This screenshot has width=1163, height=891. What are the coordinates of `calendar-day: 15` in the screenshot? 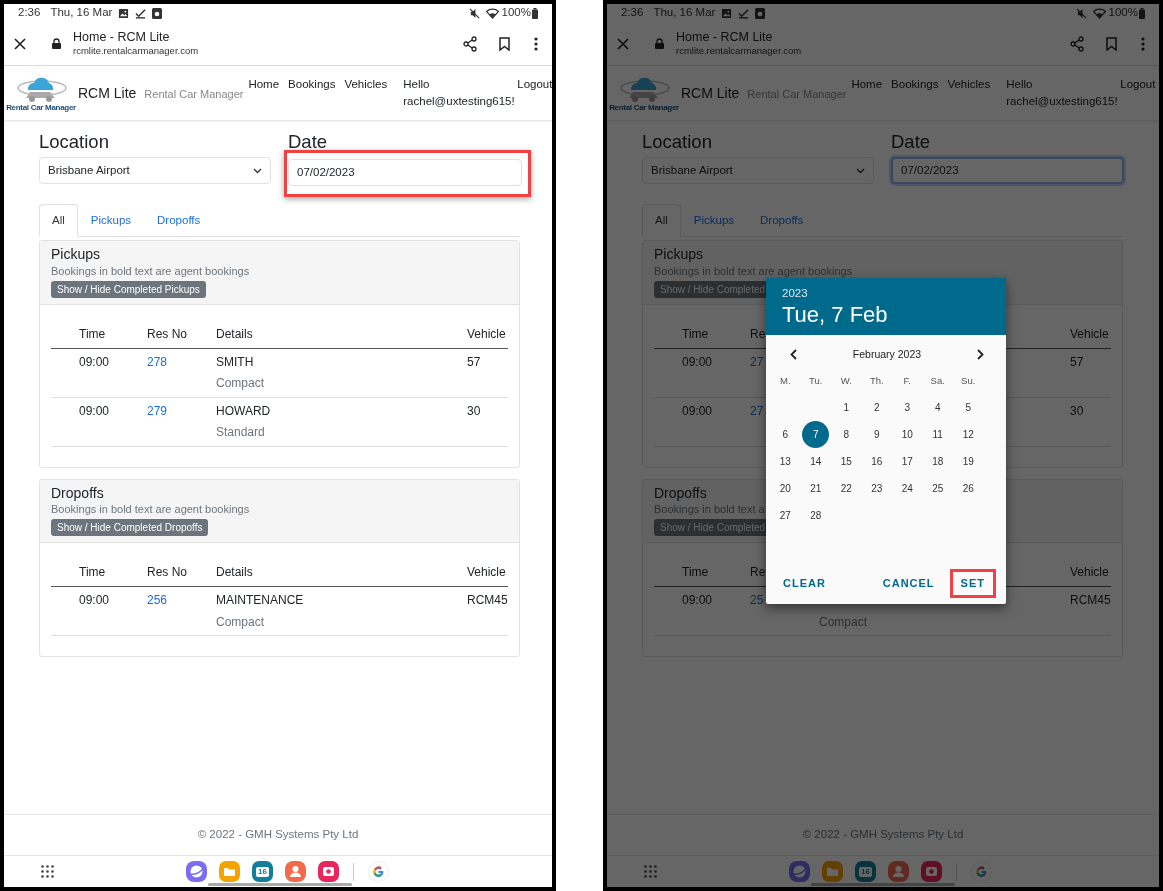 It's located at (846, 462).